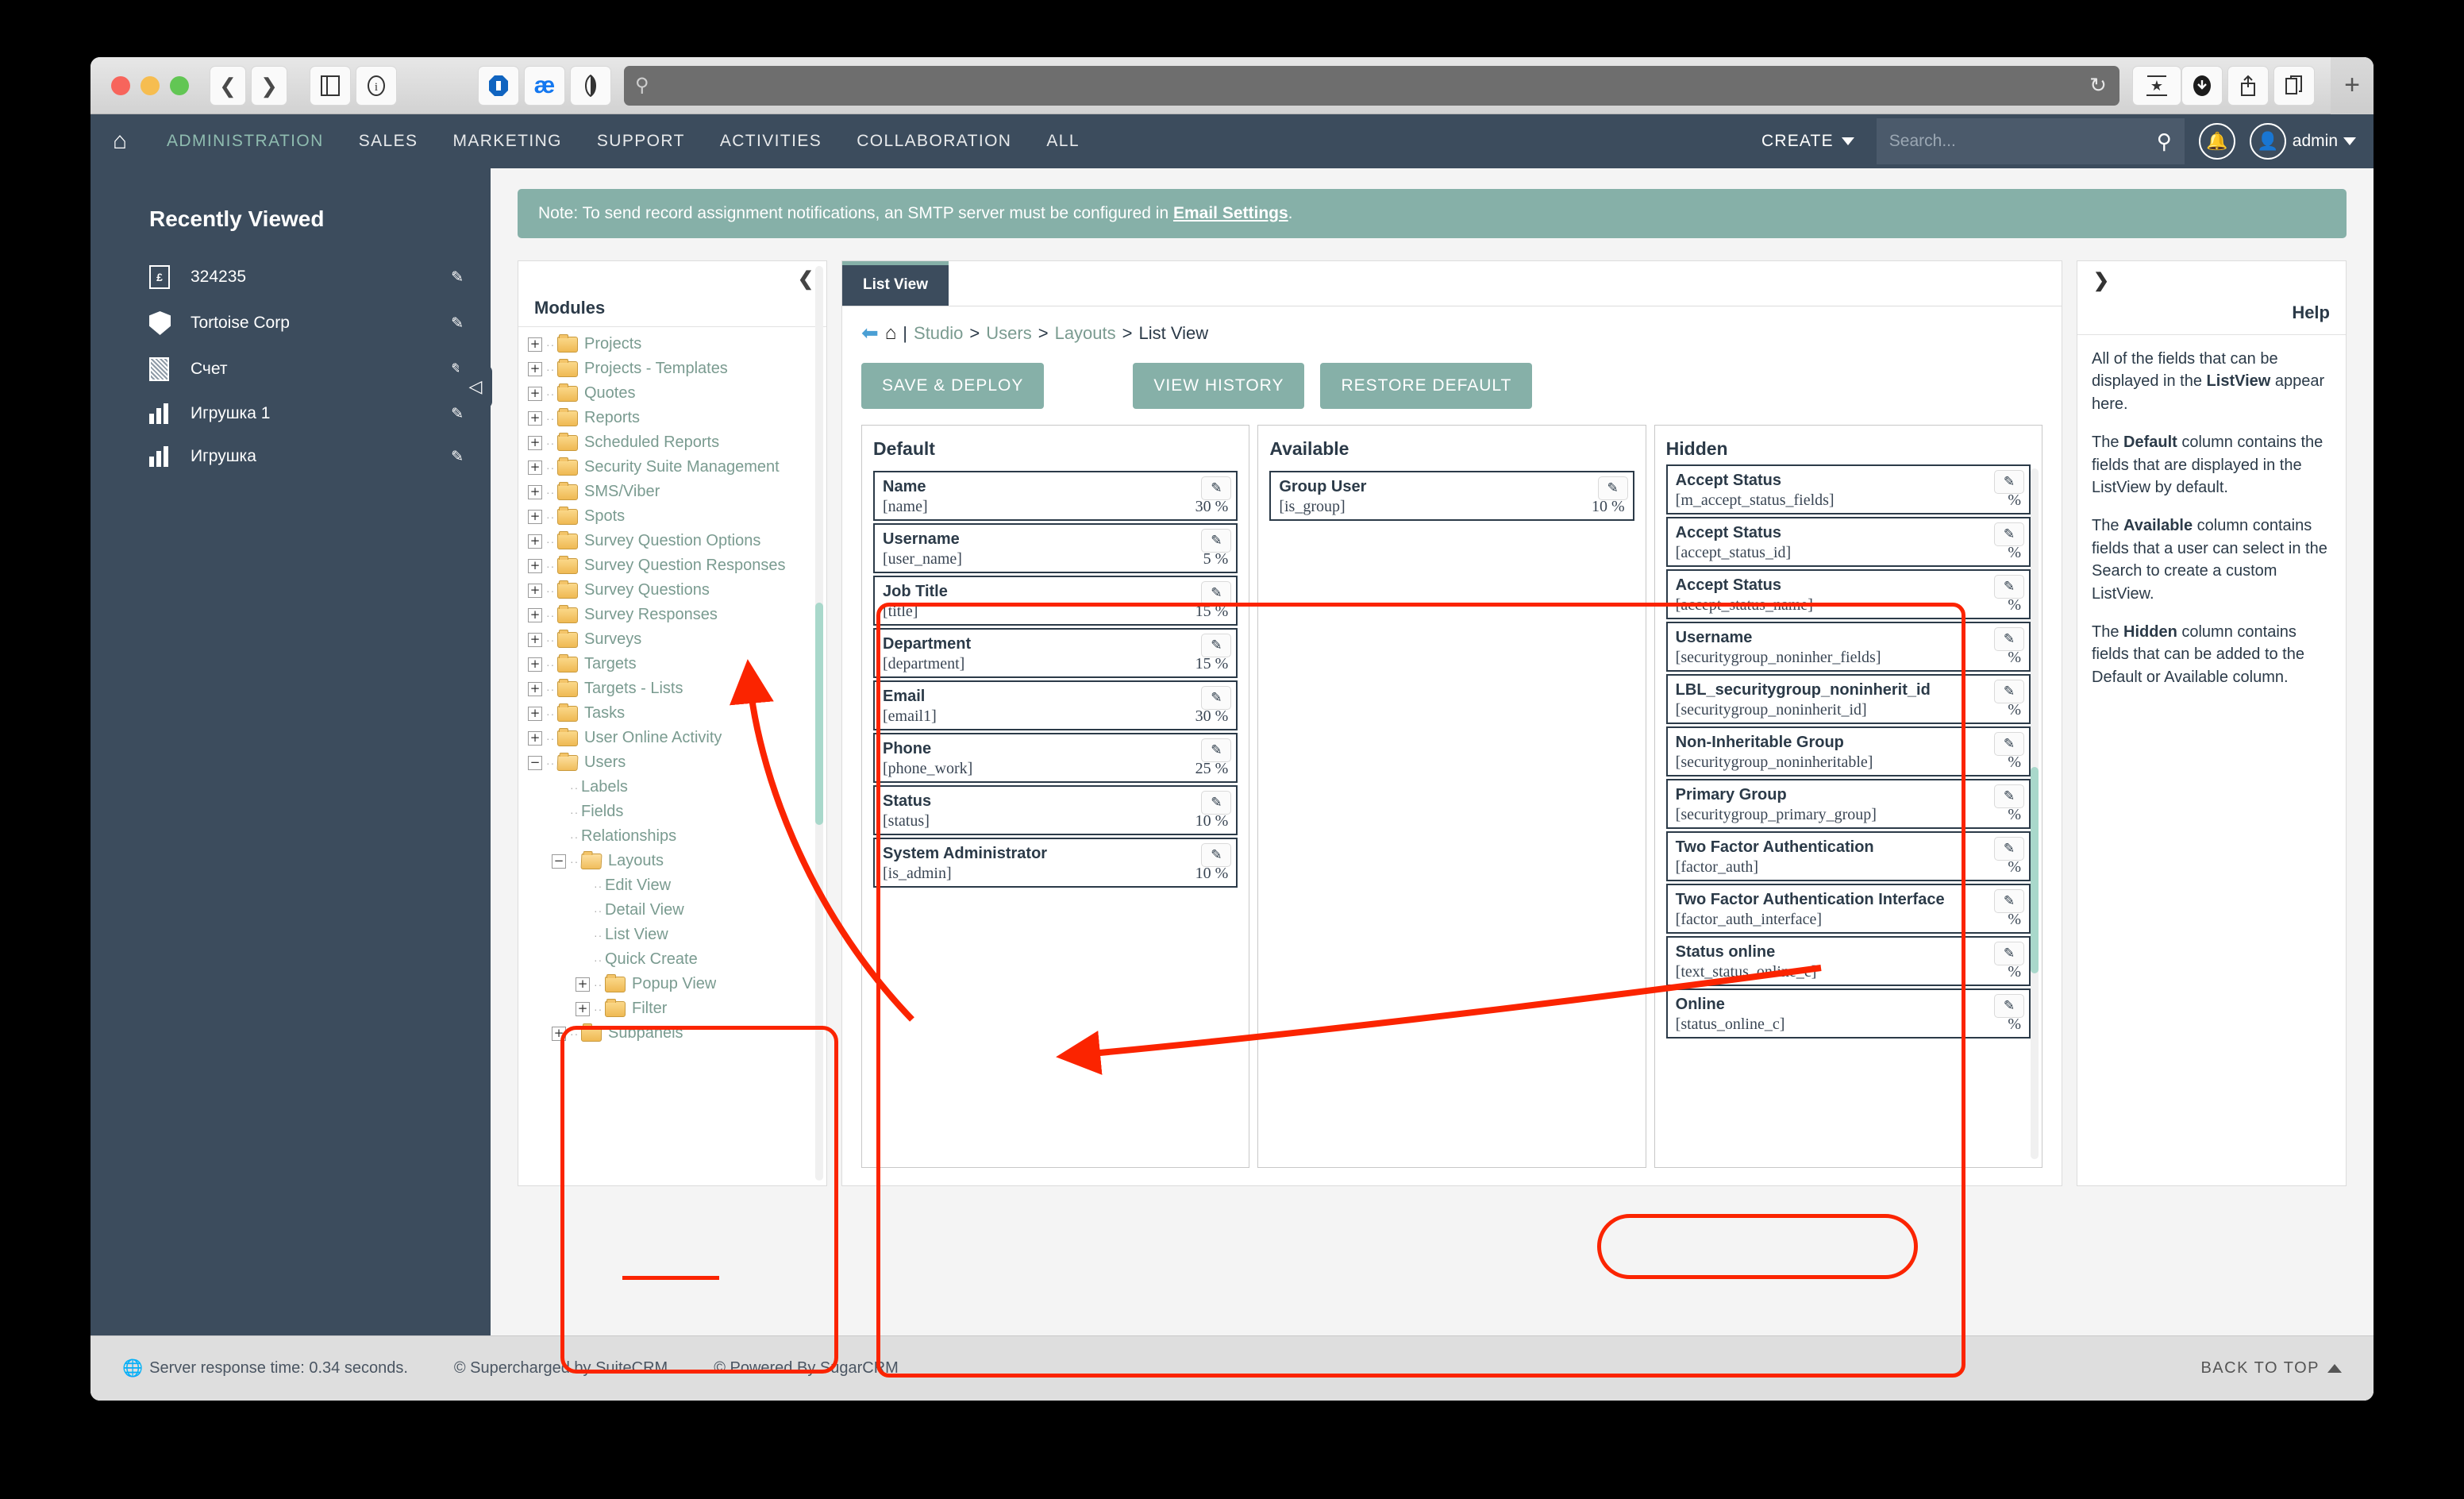 This screenshot has height=1499, width=2464. What do you see at coordinates (895, 283) in the screenshot?
I see `tab-list-view: List View` at bounding box center [895, 283].